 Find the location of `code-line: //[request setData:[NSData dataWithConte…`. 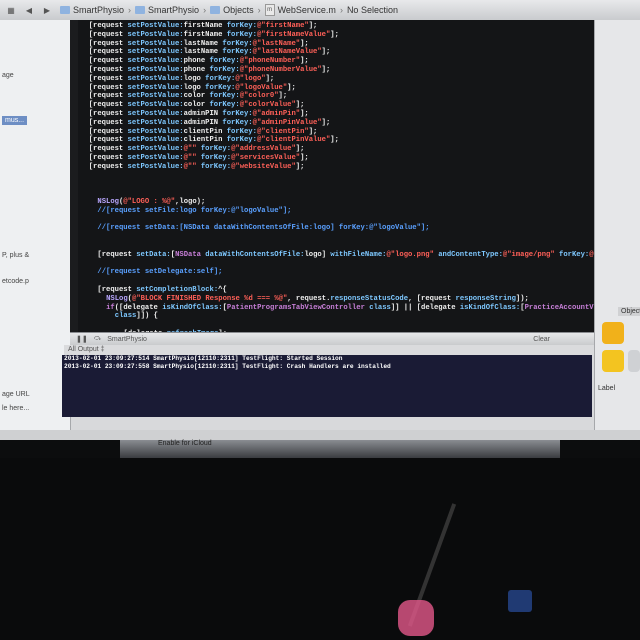

code-line: //[request setData:[NSData dataWithConte… is located at coordinates (263, 228).